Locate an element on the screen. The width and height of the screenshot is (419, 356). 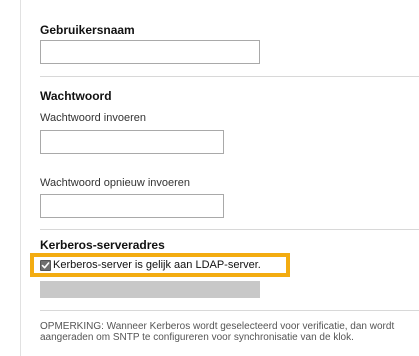
password-reenter-label: Wachtwoord opnieuw invoeren is located at coordinates (115, 183).